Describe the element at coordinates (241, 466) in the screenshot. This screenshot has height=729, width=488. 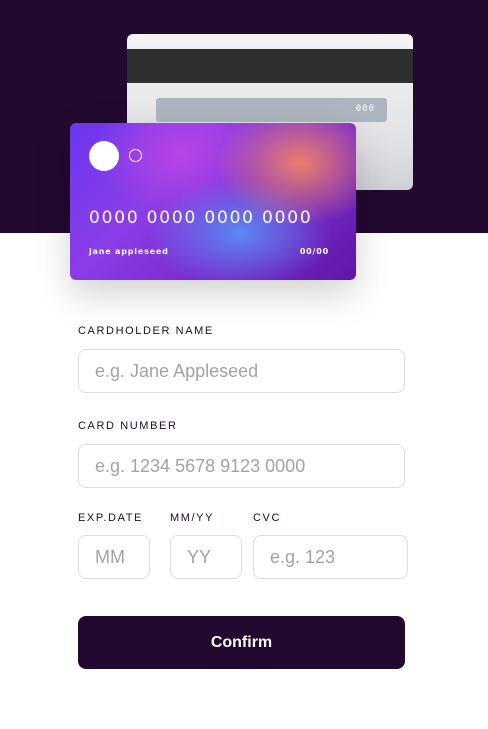
I see `card-number-input` at that location.